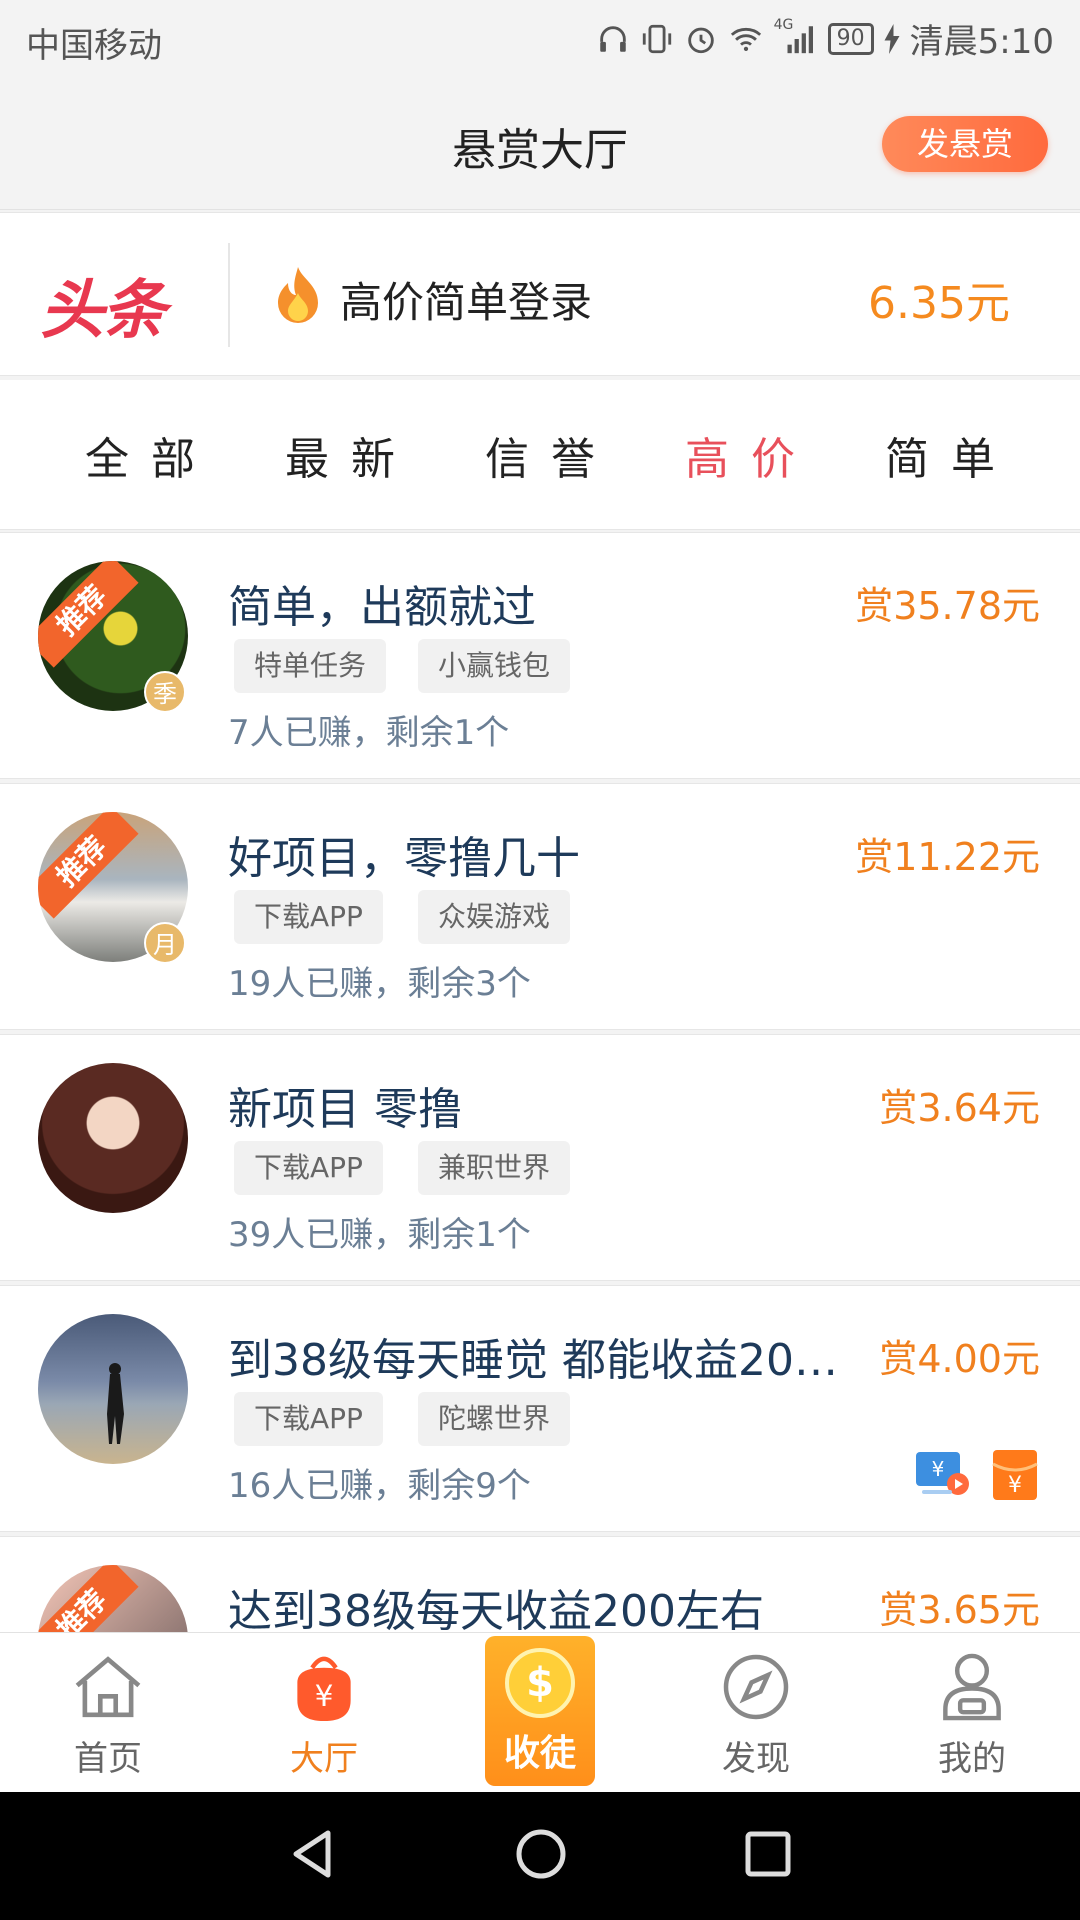 The image size is (1080, 1920). I want to click on tab-newest: 最新, so click(340, 455).